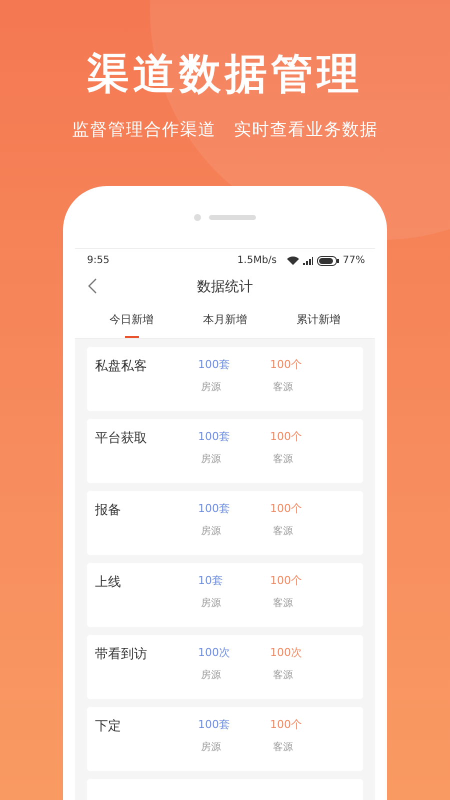 This screenshot has width=450, height=800. Describe the element at coordinates (121, 655) in the screenshot. I see `card-title: 带看到访` at that location.